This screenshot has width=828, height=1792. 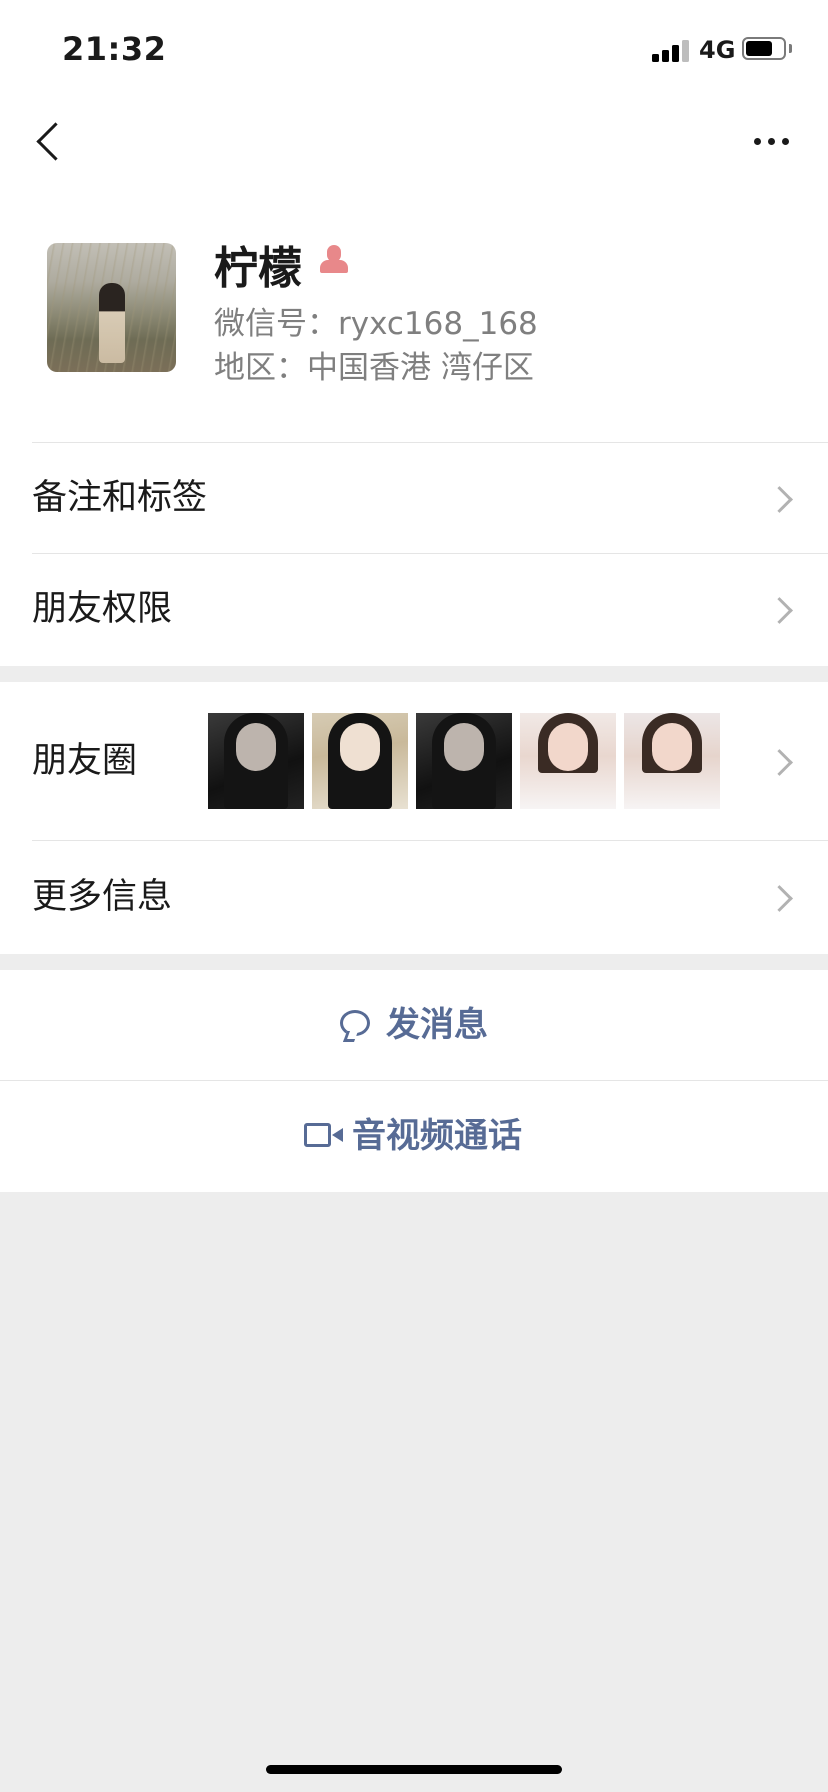 I want to click on send-message-label: 发消息, so click(x=437, y=1025).